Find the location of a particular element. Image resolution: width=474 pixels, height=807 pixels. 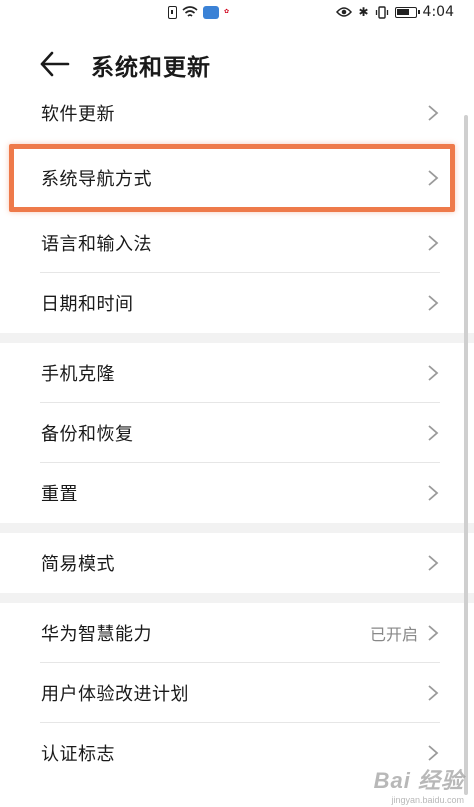

status-right: ✱ 4:04 is located at coordinates (395, 12).